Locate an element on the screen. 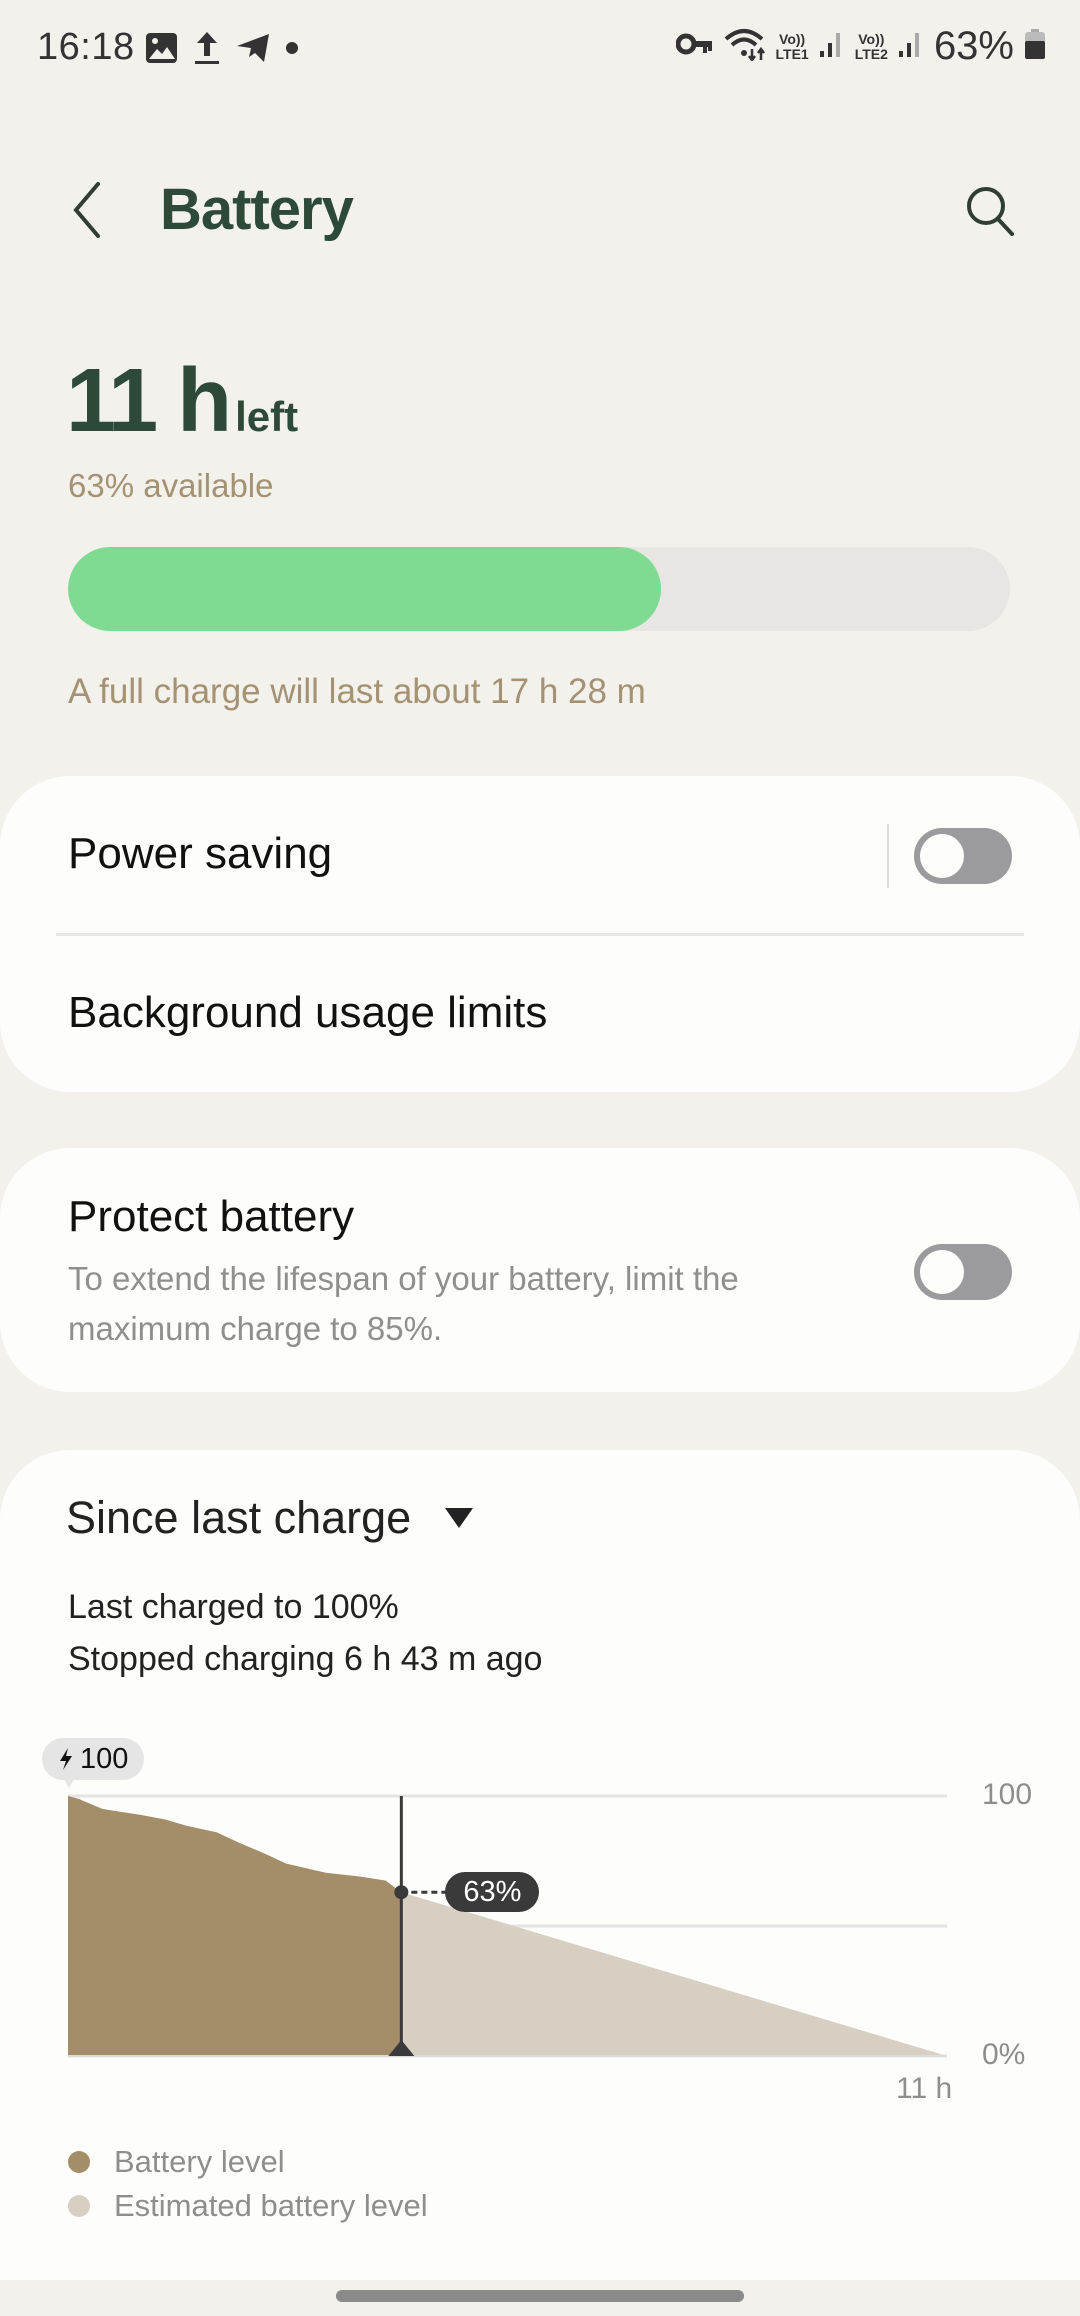 The width and height of the screenshot is (1080, 2316). legend-item-estimated-level: Estimated battery level is located at coordinates (248, 2206).